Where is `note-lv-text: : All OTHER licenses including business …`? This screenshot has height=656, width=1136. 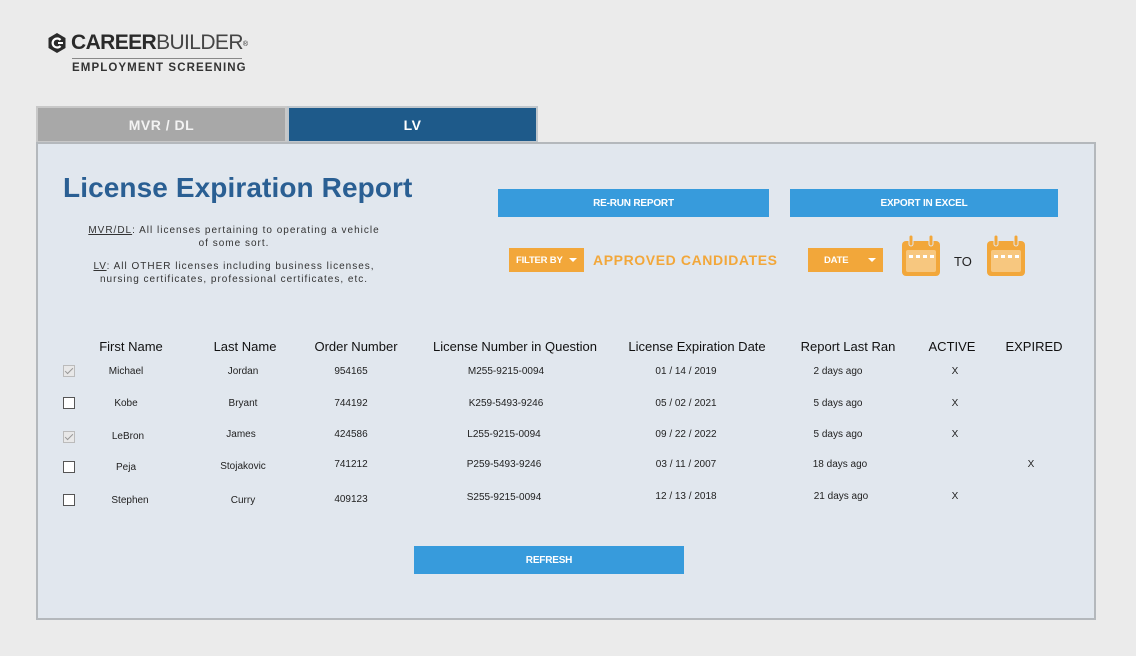
note-lv-text: : All OTHER licenses including business … is located at coordinates (237, 273).